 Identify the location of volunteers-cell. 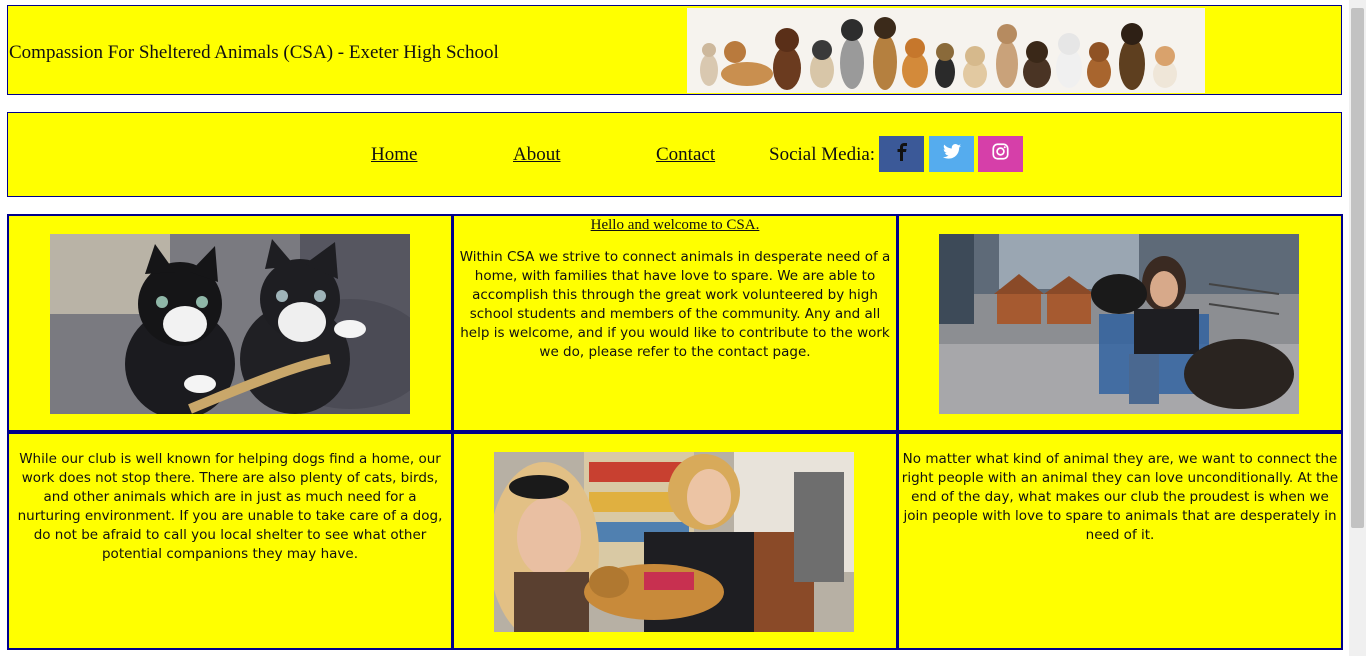
(675, 541).